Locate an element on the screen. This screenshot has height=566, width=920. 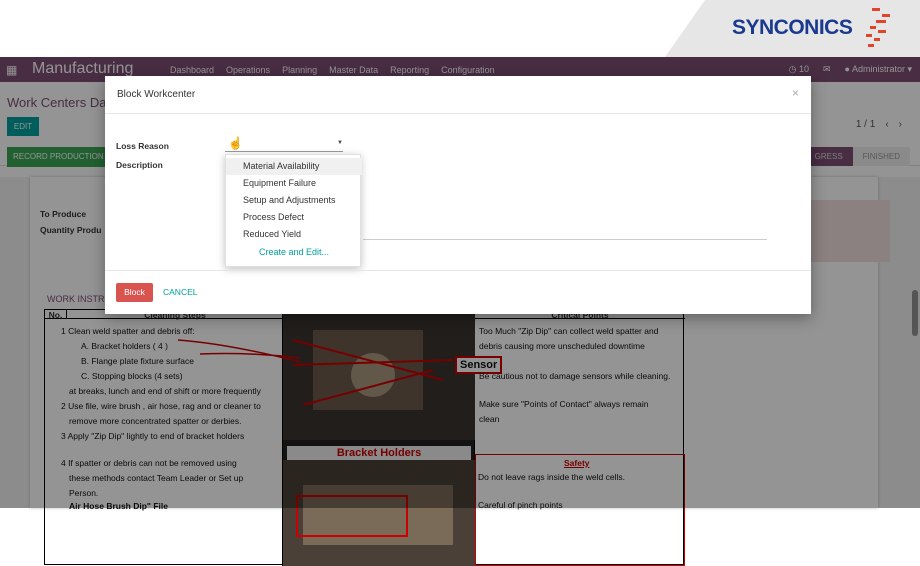
brand-logo-mark-icon is located at coordinates (878, 27).